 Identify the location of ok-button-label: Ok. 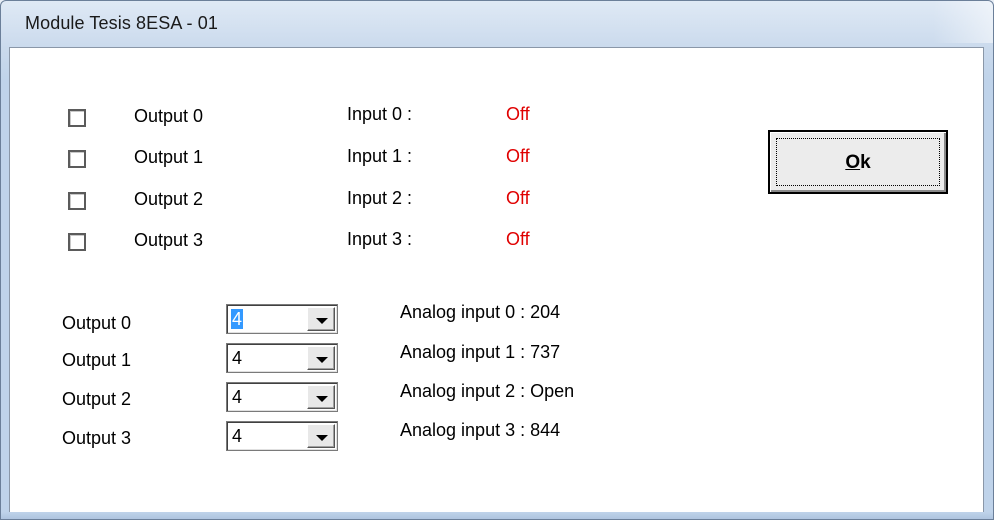
(858, 162).